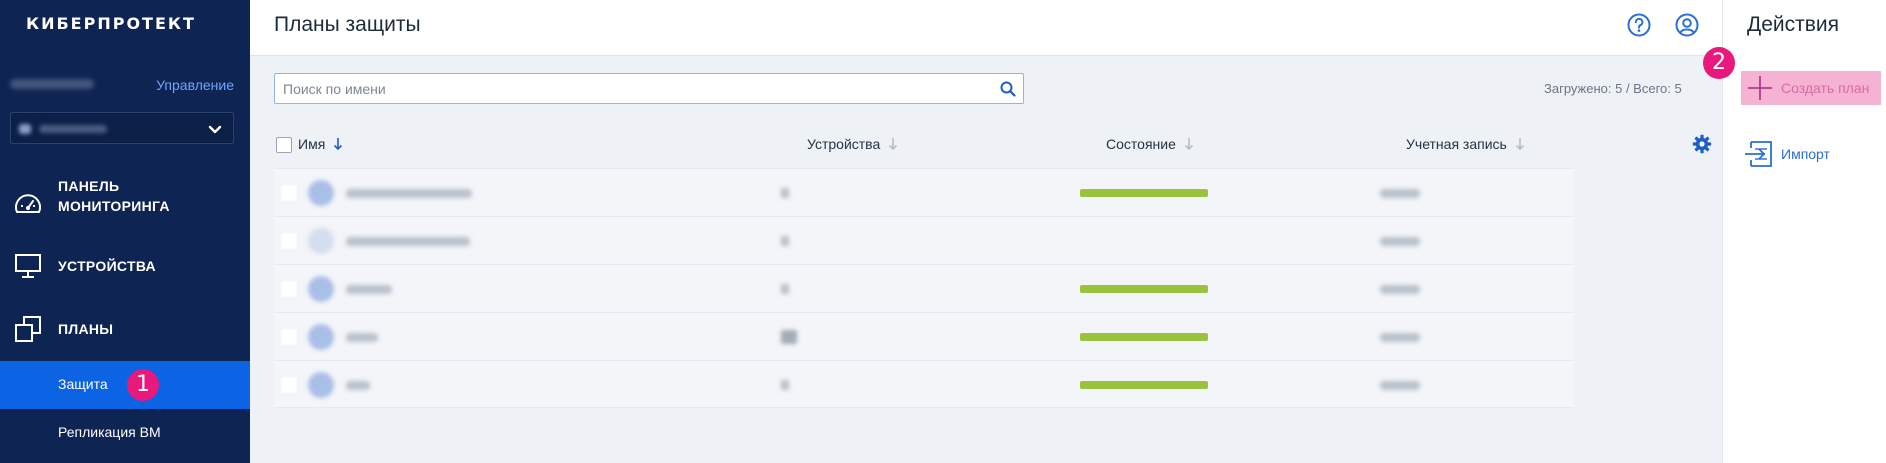 The image size is (1886, 463). Describe the element at coordinates (998, 145) in the screenshot. I see `table-header: Имя Устройства Состояние Учетная запись` at that location.